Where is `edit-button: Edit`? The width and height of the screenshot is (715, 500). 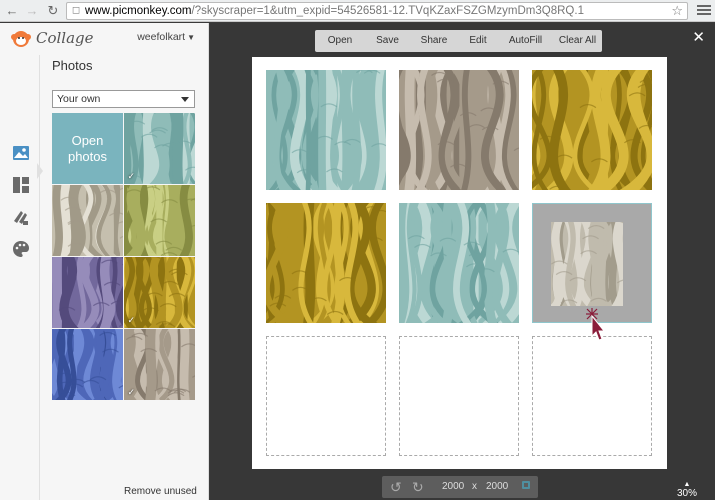 edit-button: Edit is located at coordinates (478, 41).